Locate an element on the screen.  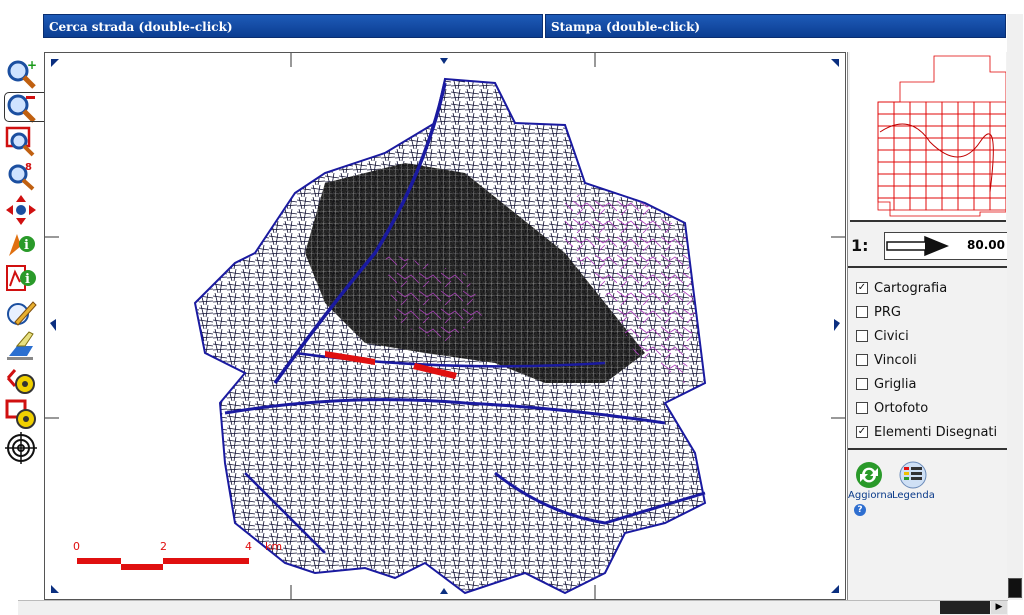
layer-item: Civici is located at coordinates (931, 336).